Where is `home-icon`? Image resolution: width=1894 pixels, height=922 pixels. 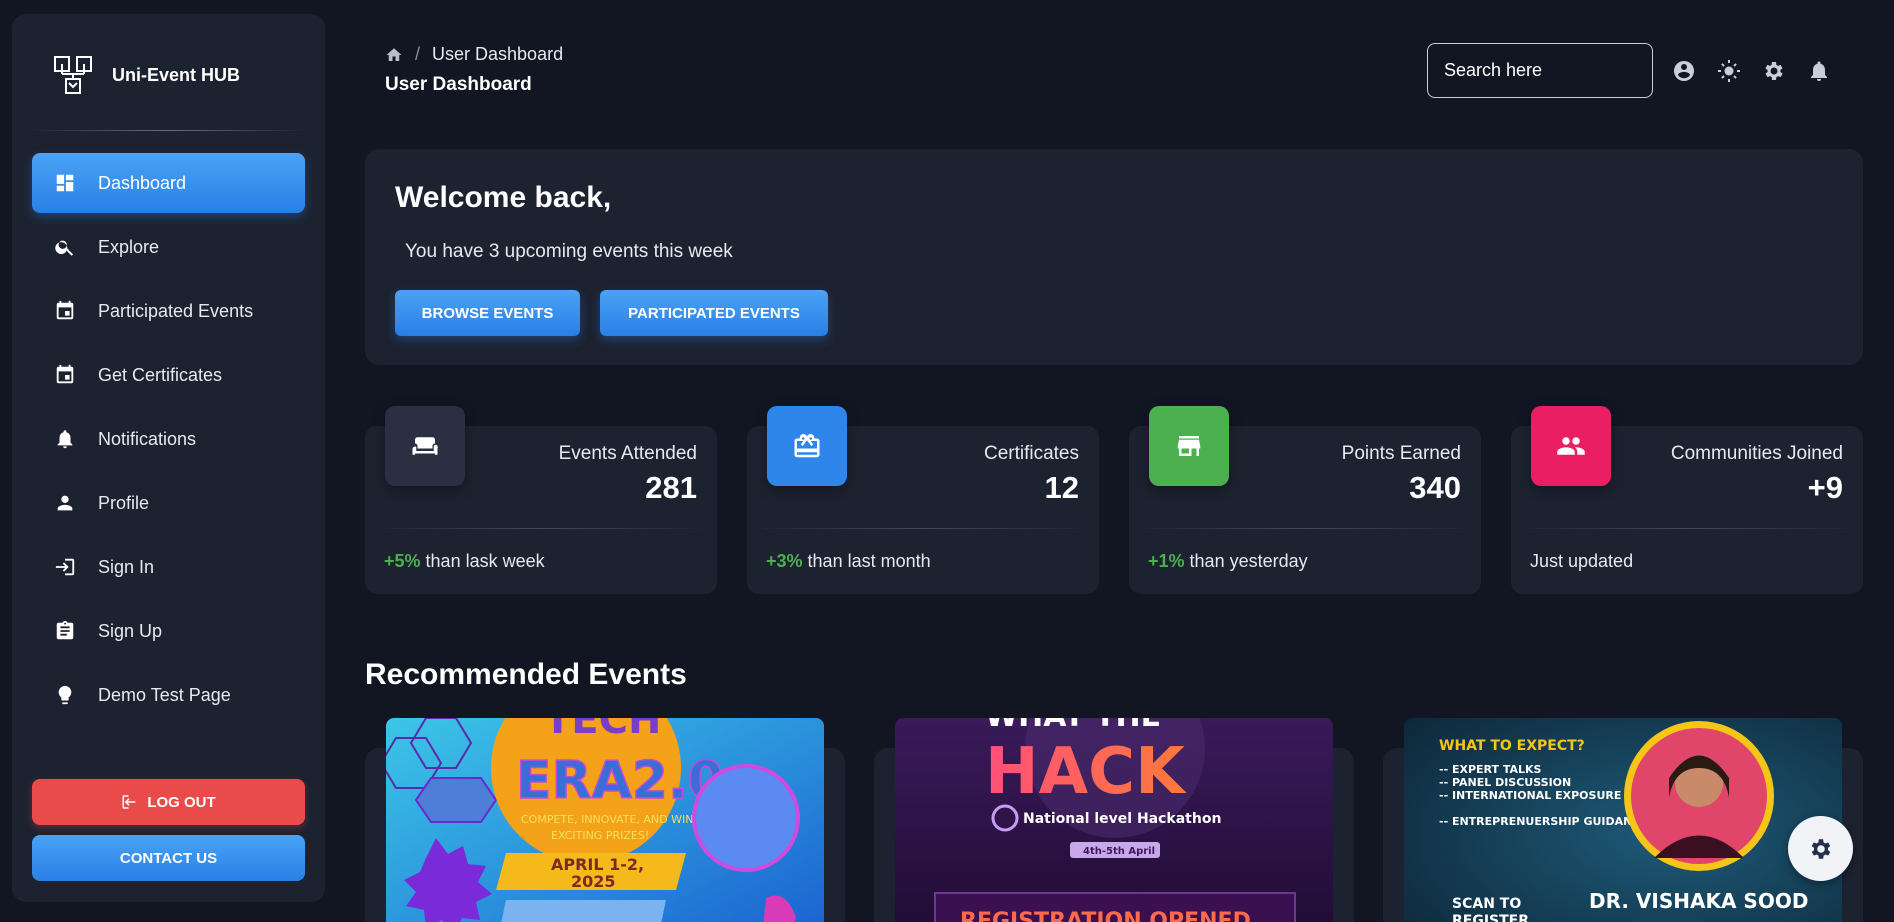
home-icon is located at coordinates (394, 55).